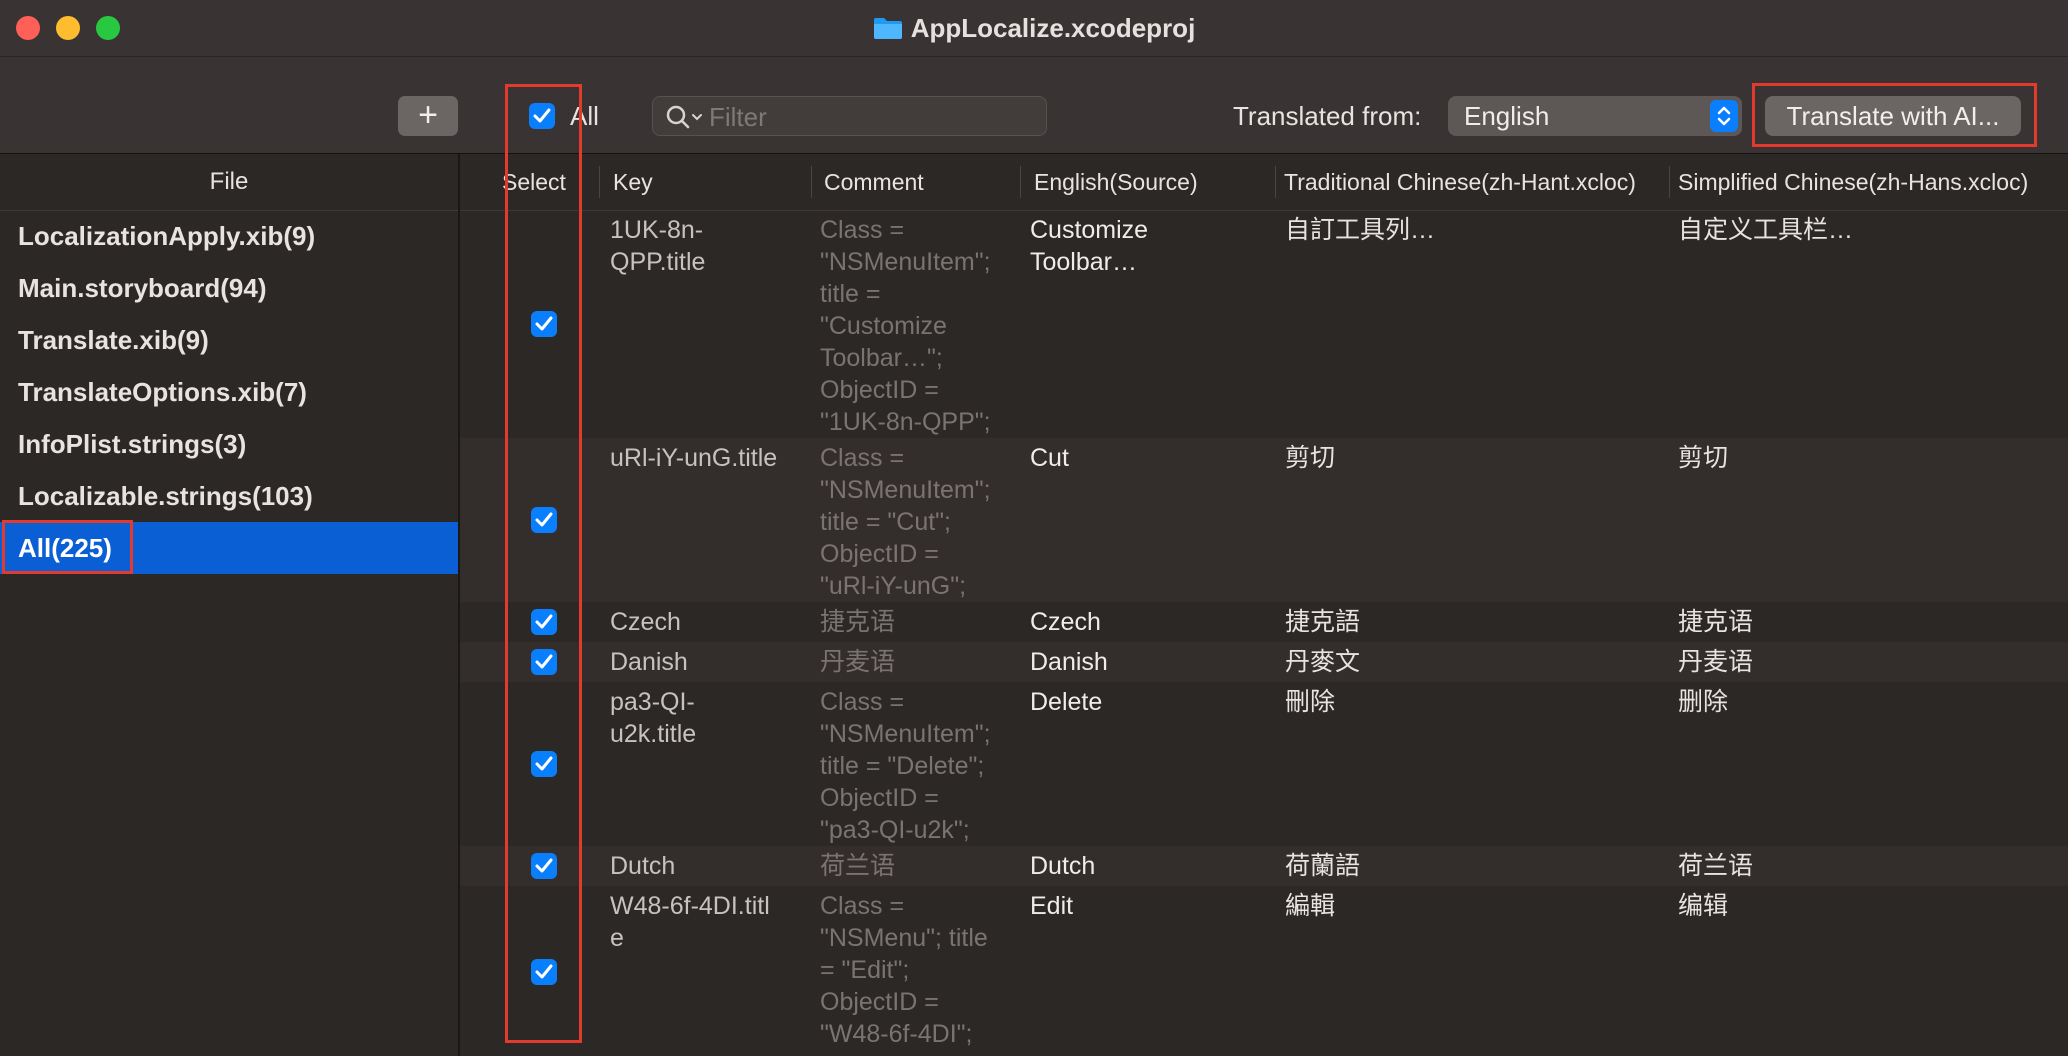 The image size is (2068, 1056). Describe the element at coordinates (874, 182) in the screenshot. I see `column-header-comment: Comment` at that location.